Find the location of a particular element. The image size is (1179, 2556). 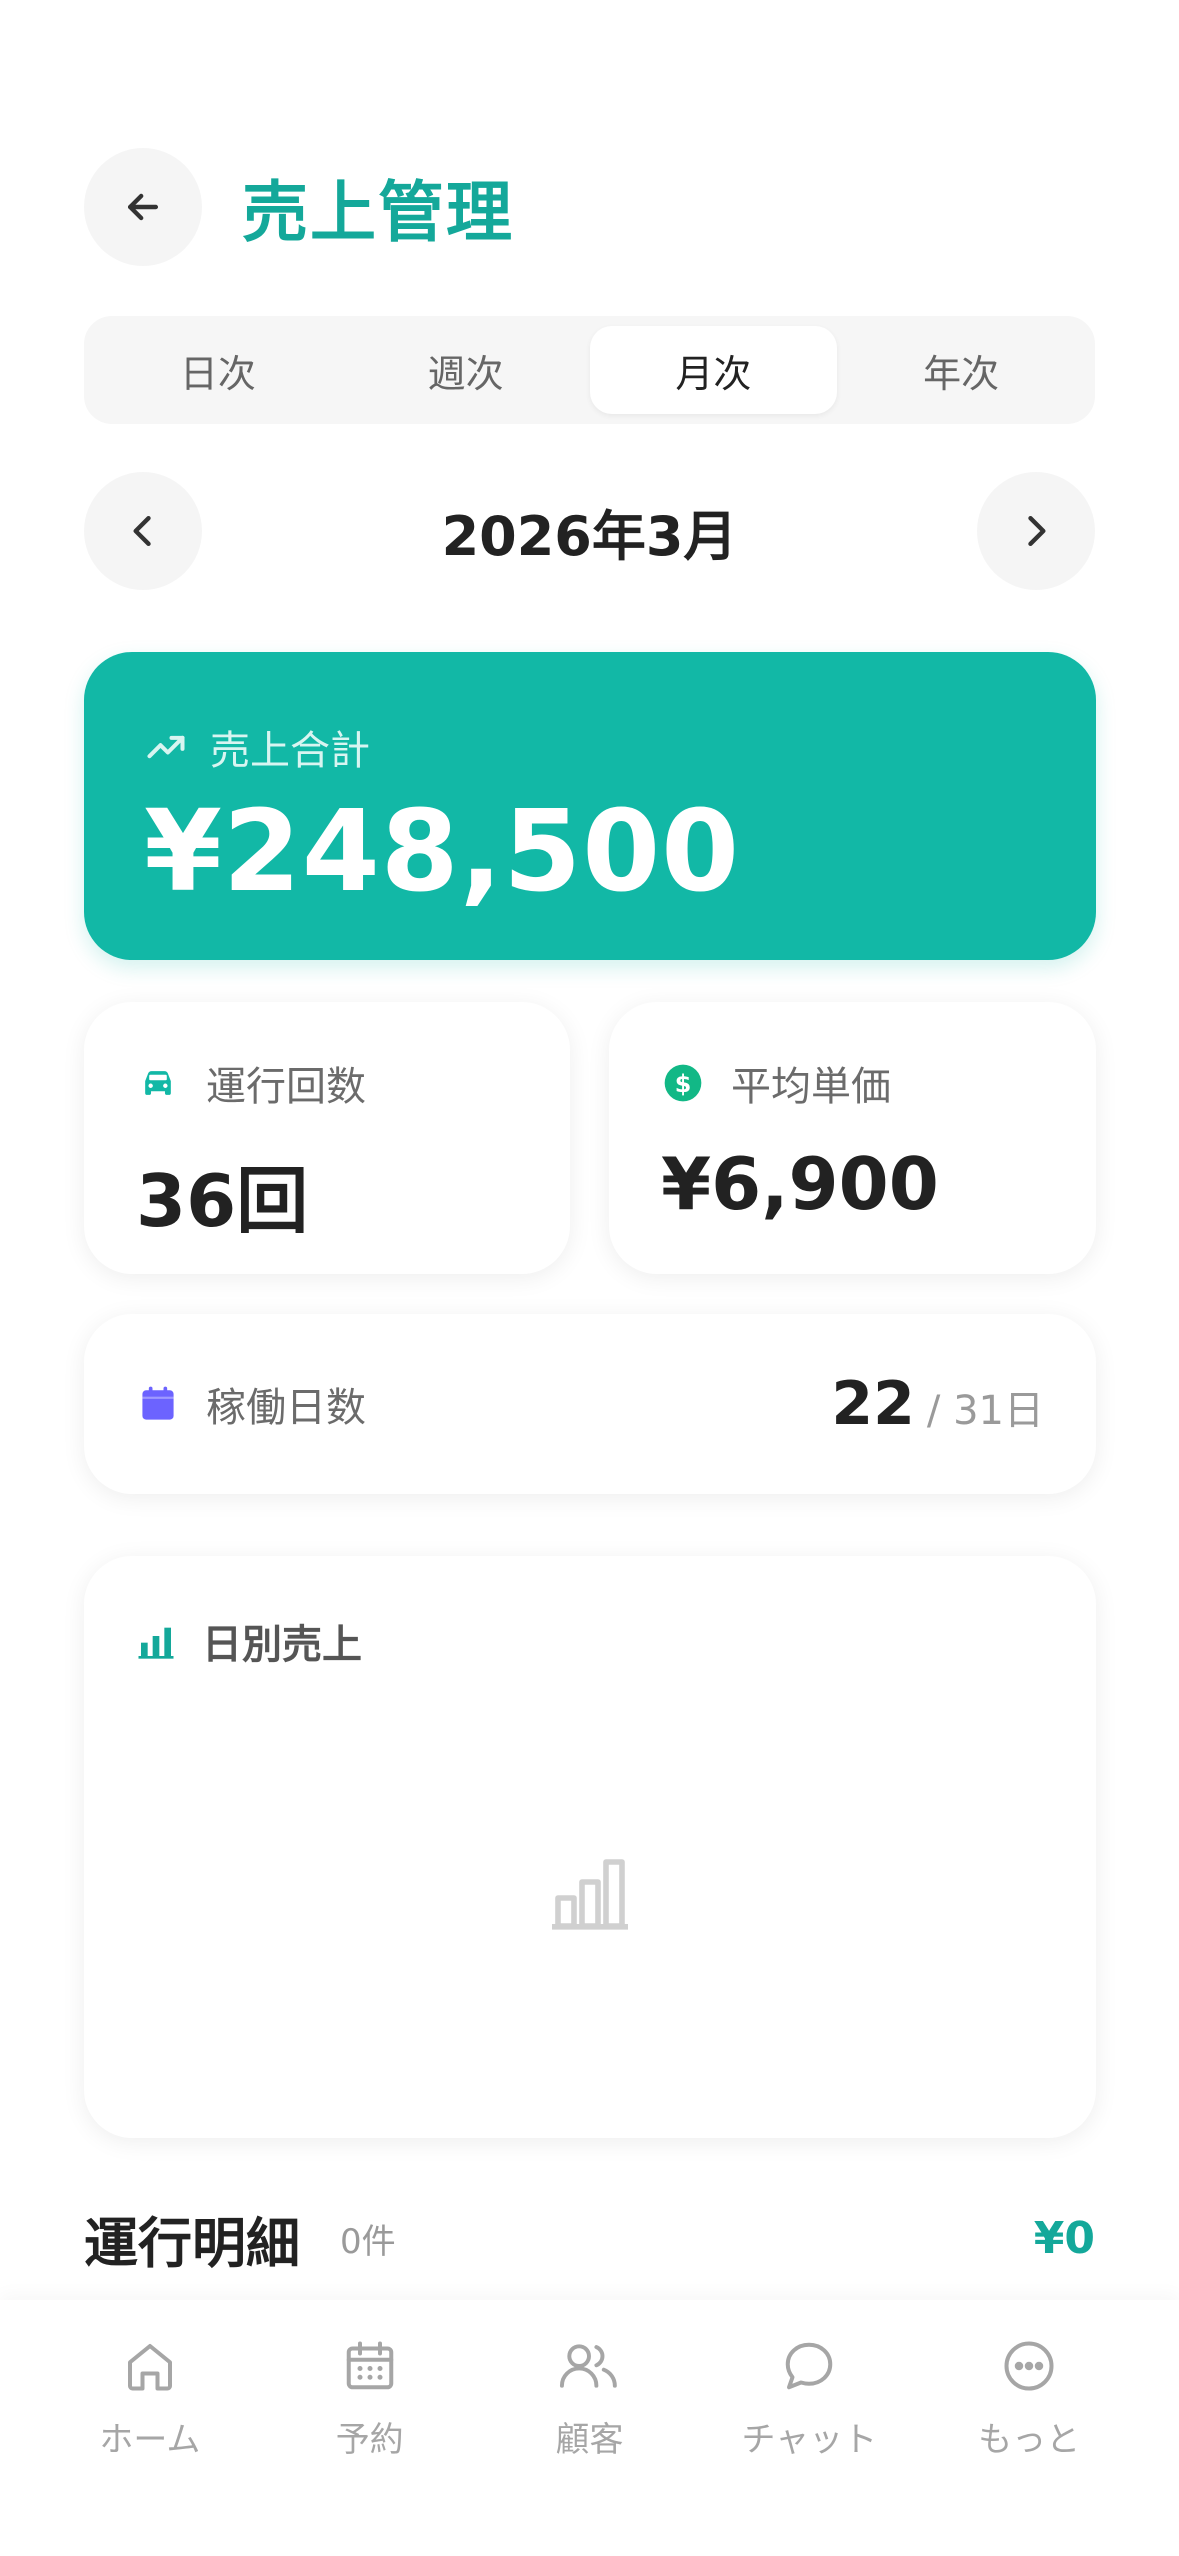

period-navigator: 2026年3月 is located at coordinates (589, 531).